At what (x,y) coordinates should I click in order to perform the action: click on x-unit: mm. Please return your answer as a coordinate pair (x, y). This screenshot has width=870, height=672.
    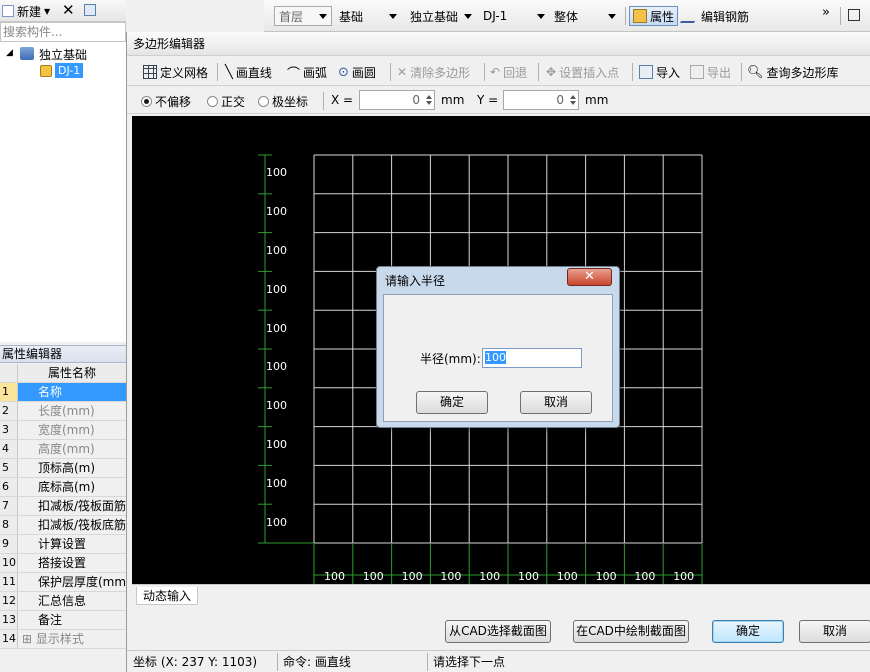
    Looking at the image, I should click on (453, 100).